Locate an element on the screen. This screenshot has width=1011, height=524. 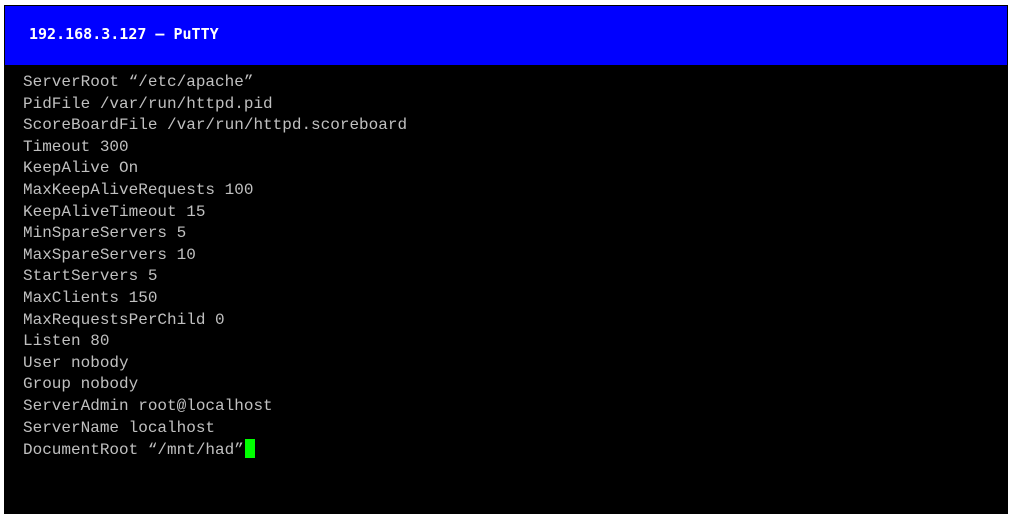
terminal-line: Group nobody is located at coordinates (215, 385).